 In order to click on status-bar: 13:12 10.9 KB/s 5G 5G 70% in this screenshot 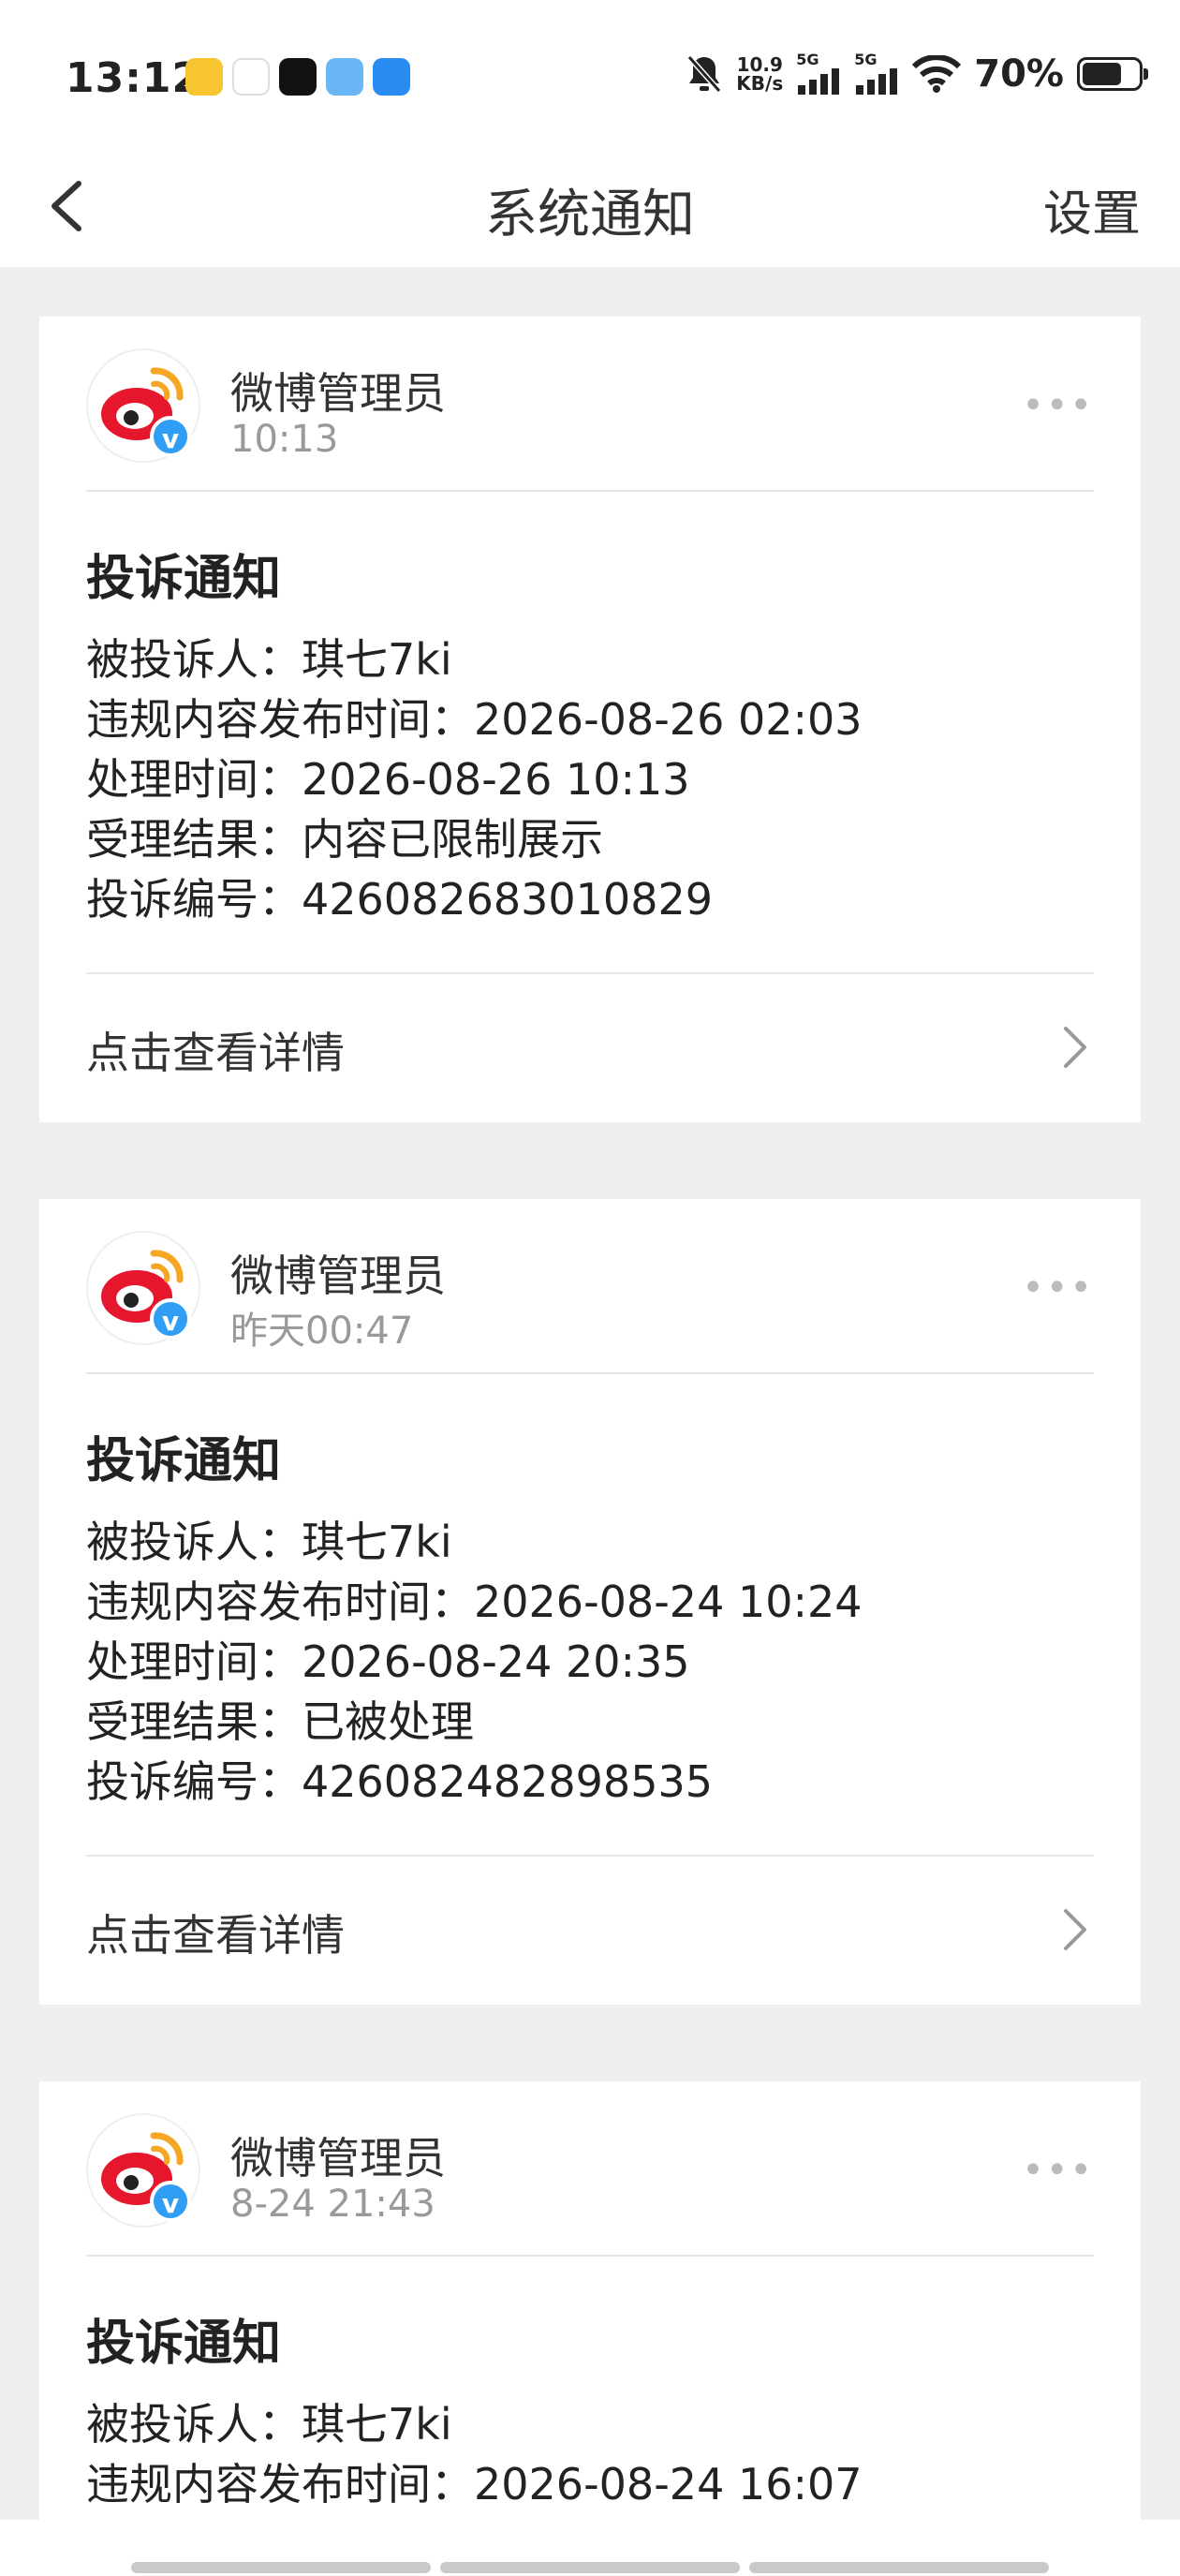, I will do `click(590, 75)`.